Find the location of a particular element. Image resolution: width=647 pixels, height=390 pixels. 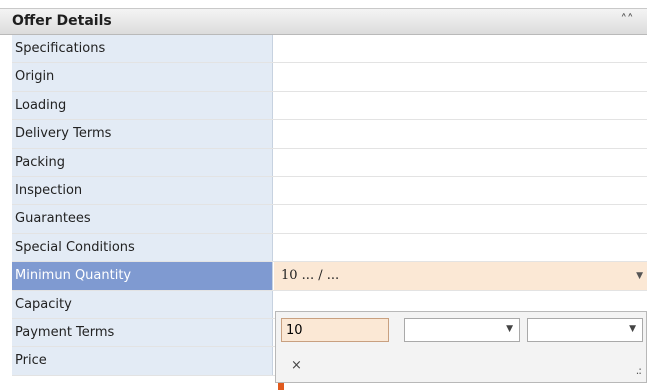

row-label: Delivery Terms is located at coordinates (142, 134).